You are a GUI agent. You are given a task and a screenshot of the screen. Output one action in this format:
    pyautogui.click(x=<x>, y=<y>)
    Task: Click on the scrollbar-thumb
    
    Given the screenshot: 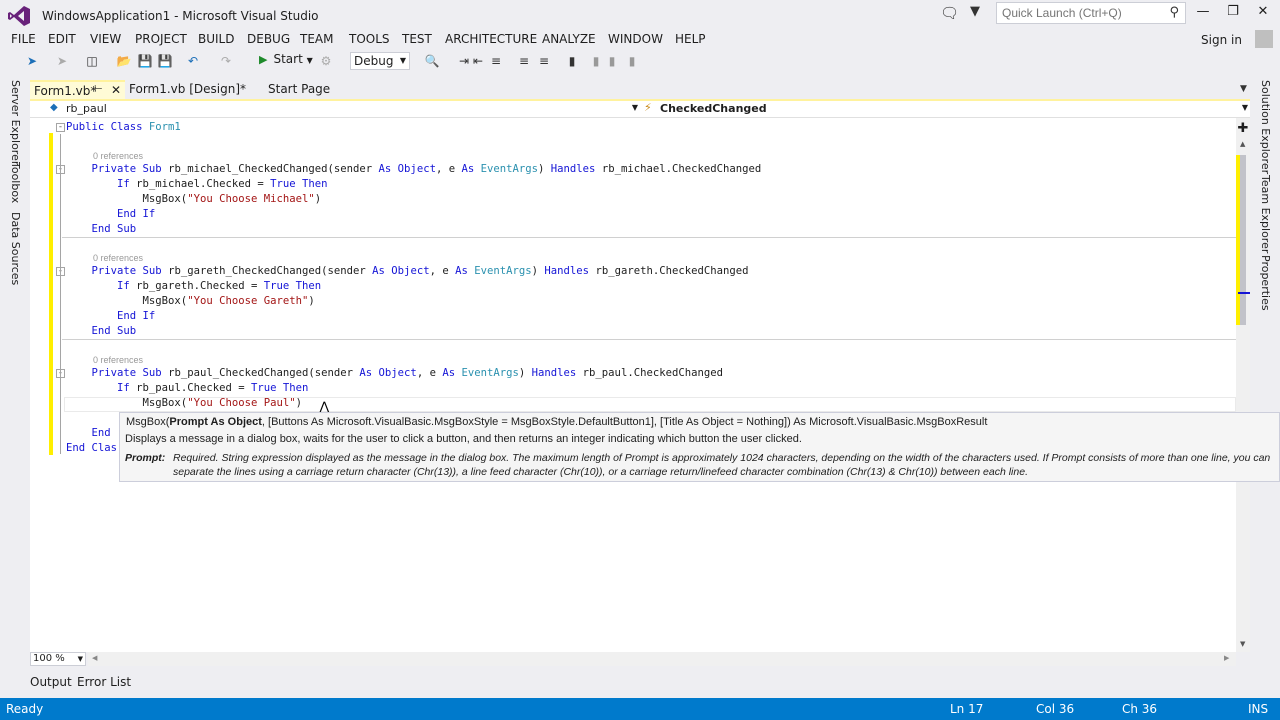 What is the action you would take?
    pyautogui.click(x=1243, y=240)
    